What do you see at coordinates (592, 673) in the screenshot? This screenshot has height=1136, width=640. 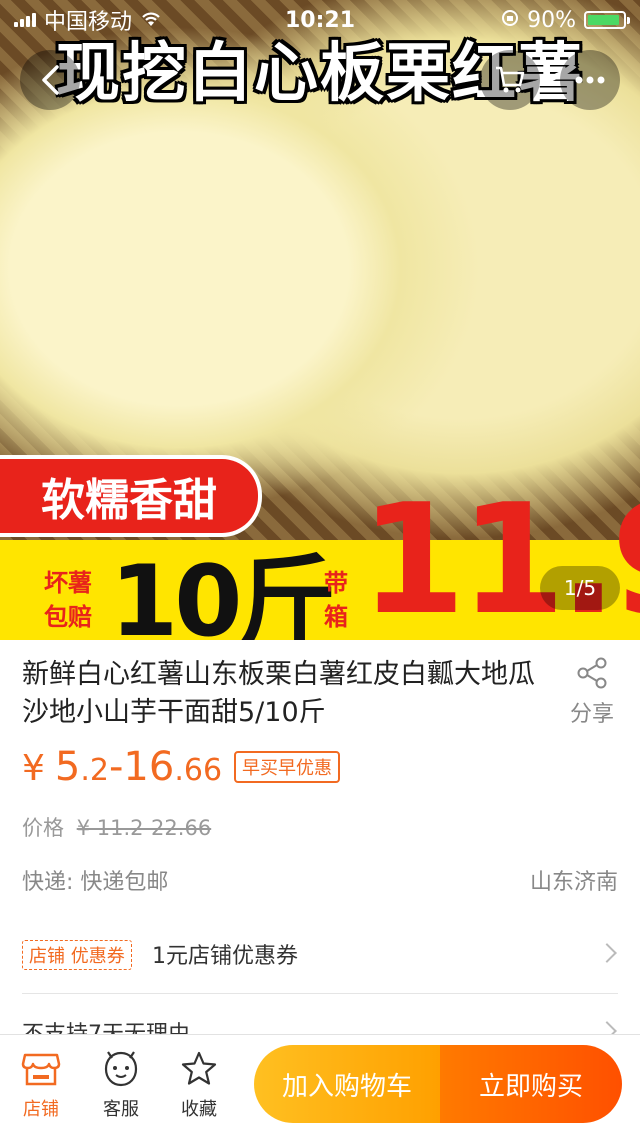 I see `share-icon` at bounding box center [592, 673].